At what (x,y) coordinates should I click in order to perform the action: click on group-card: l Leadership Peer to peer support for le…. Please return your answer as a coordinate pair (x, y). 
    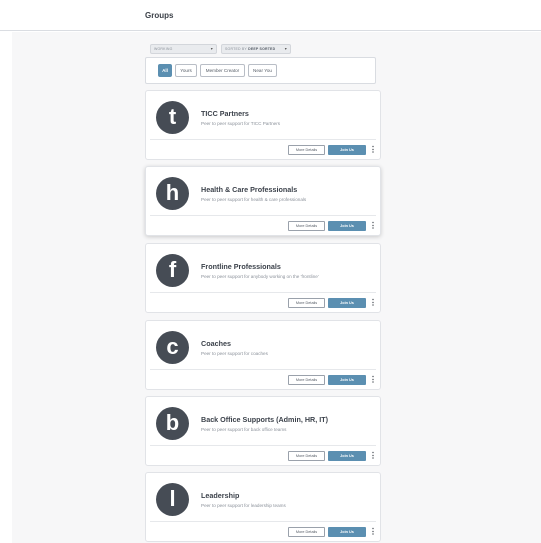
    Looking at the image, I should click on (263, 507).